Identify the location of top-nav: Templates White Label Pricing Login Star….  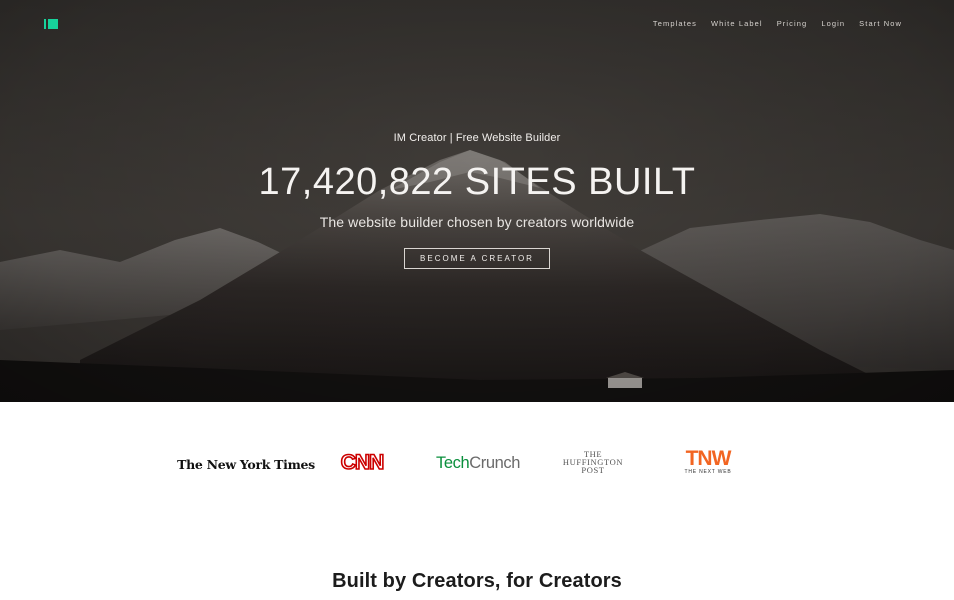
(777, 24).